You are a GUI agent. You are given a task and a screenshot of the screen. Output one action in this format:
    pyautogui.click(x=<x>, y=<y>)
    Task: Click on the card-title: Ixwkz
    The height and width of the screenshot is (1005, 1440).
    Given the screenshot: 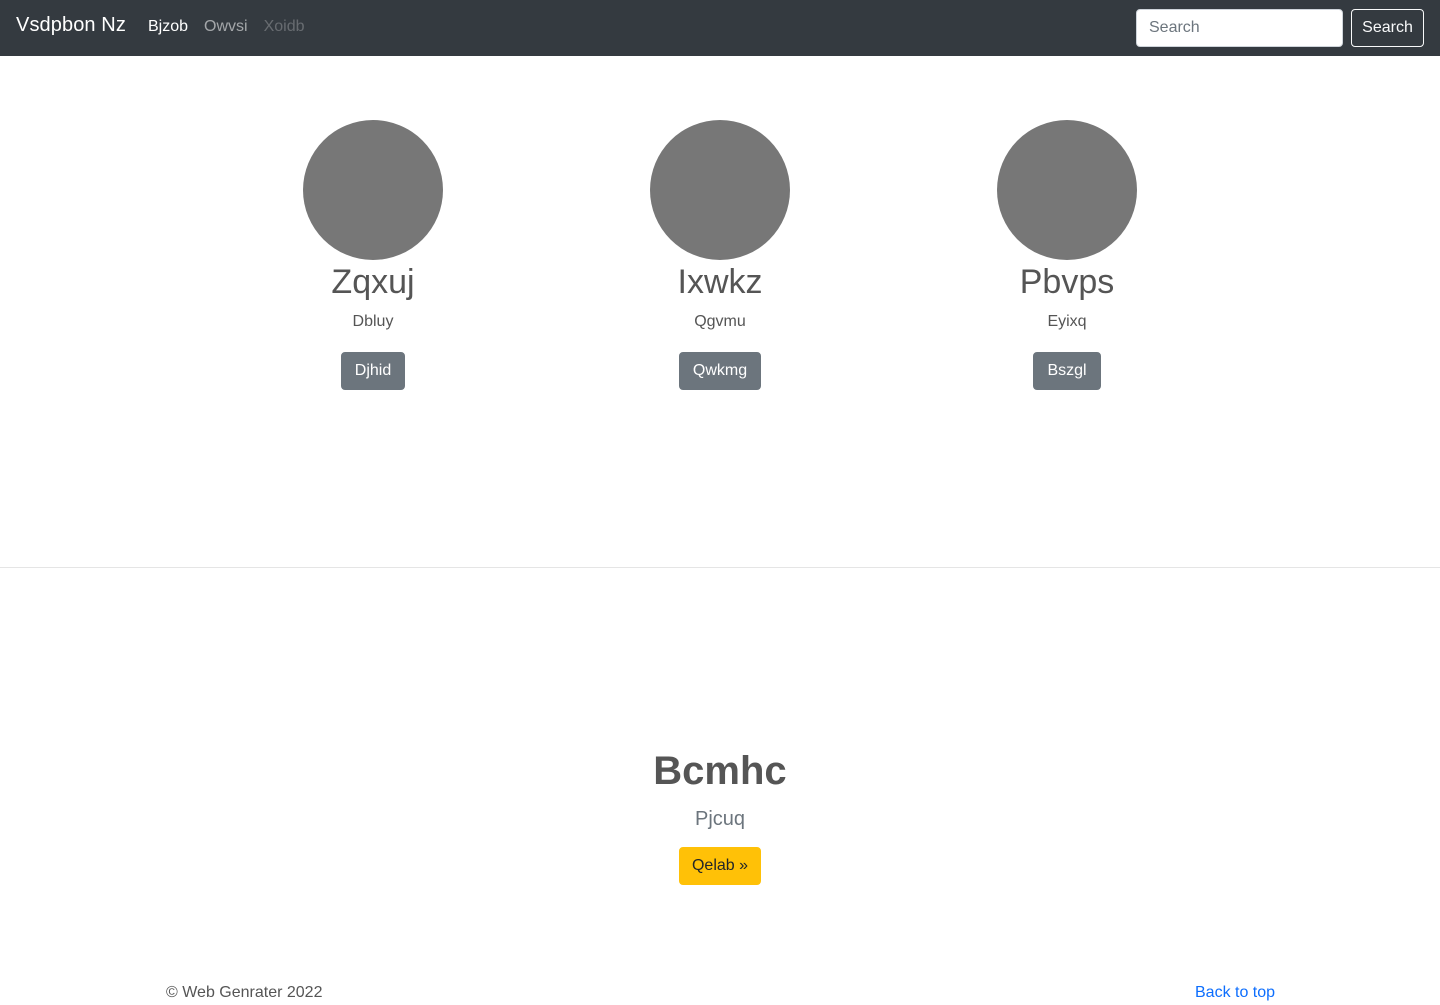 What is the action you would take?
    pyautogui.click(x=720, y=282)
    